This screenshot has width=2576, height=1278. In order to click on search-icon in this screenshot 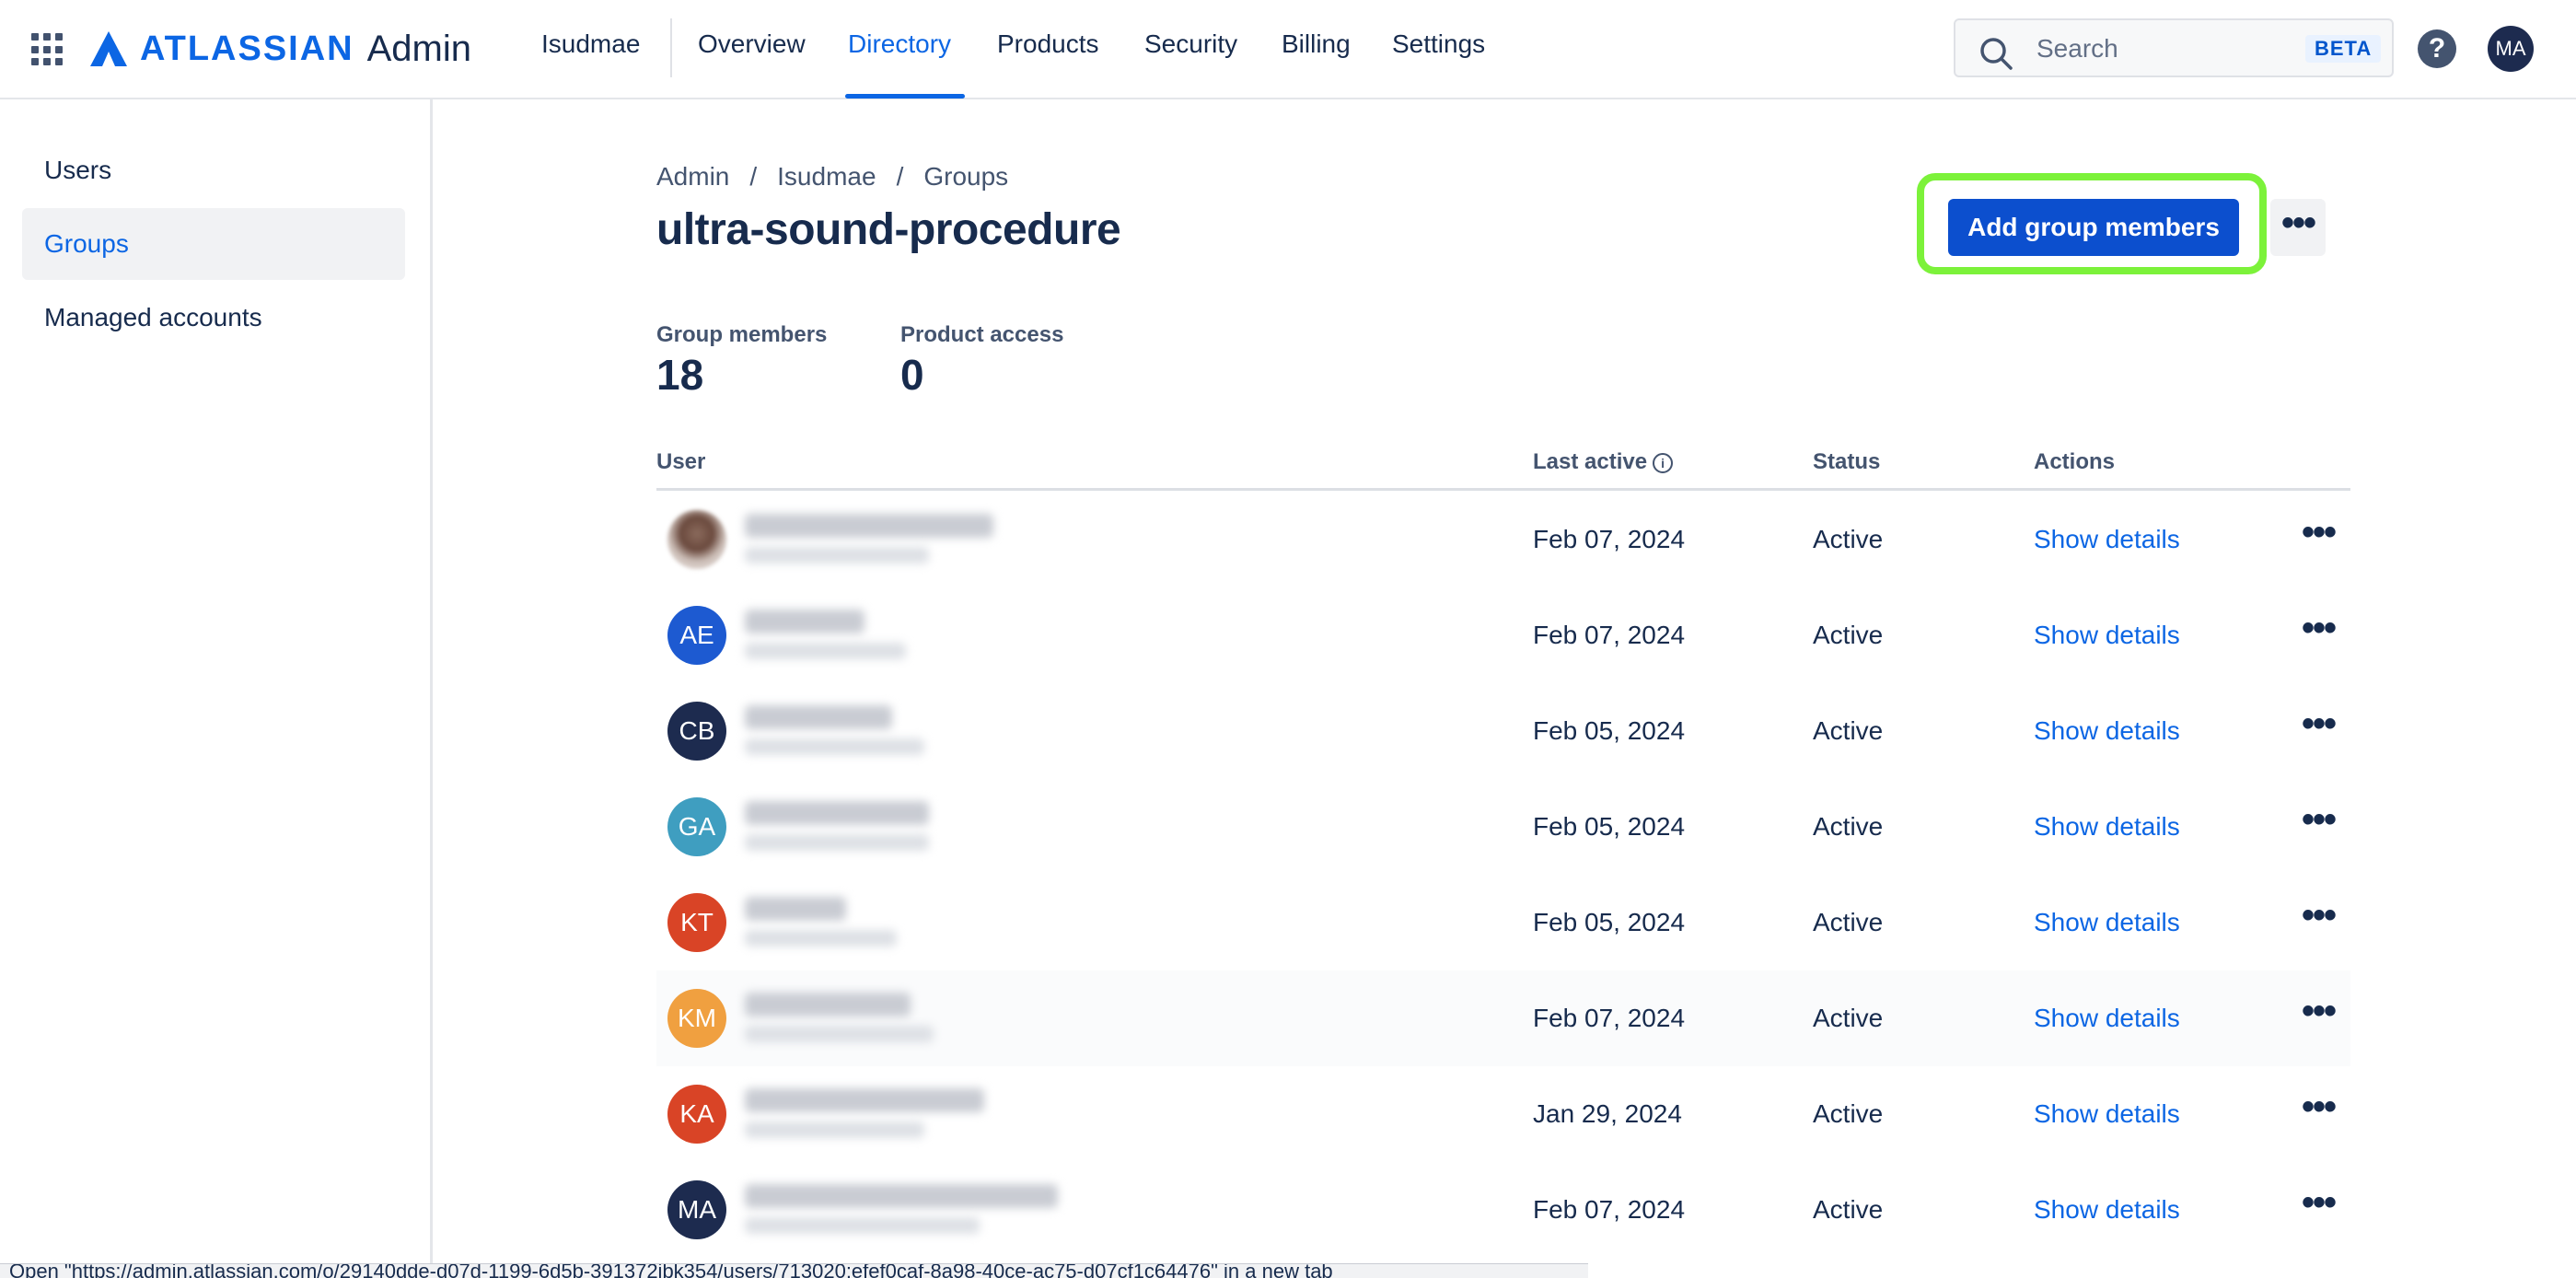, I will do `click(1996, 54)`.